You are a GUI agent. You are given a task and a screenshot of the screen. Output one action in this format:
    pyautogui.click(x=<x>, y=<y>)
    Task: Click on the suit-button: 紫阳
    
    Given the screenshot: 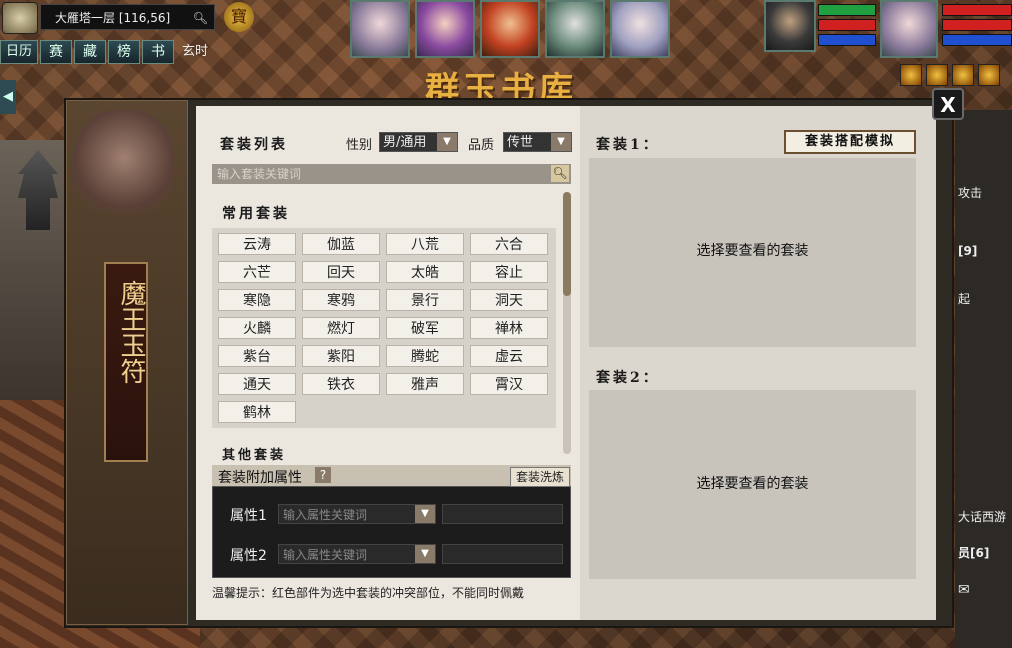 What is the action you would take?
    pyautogui.click(x=341, y=356)
    